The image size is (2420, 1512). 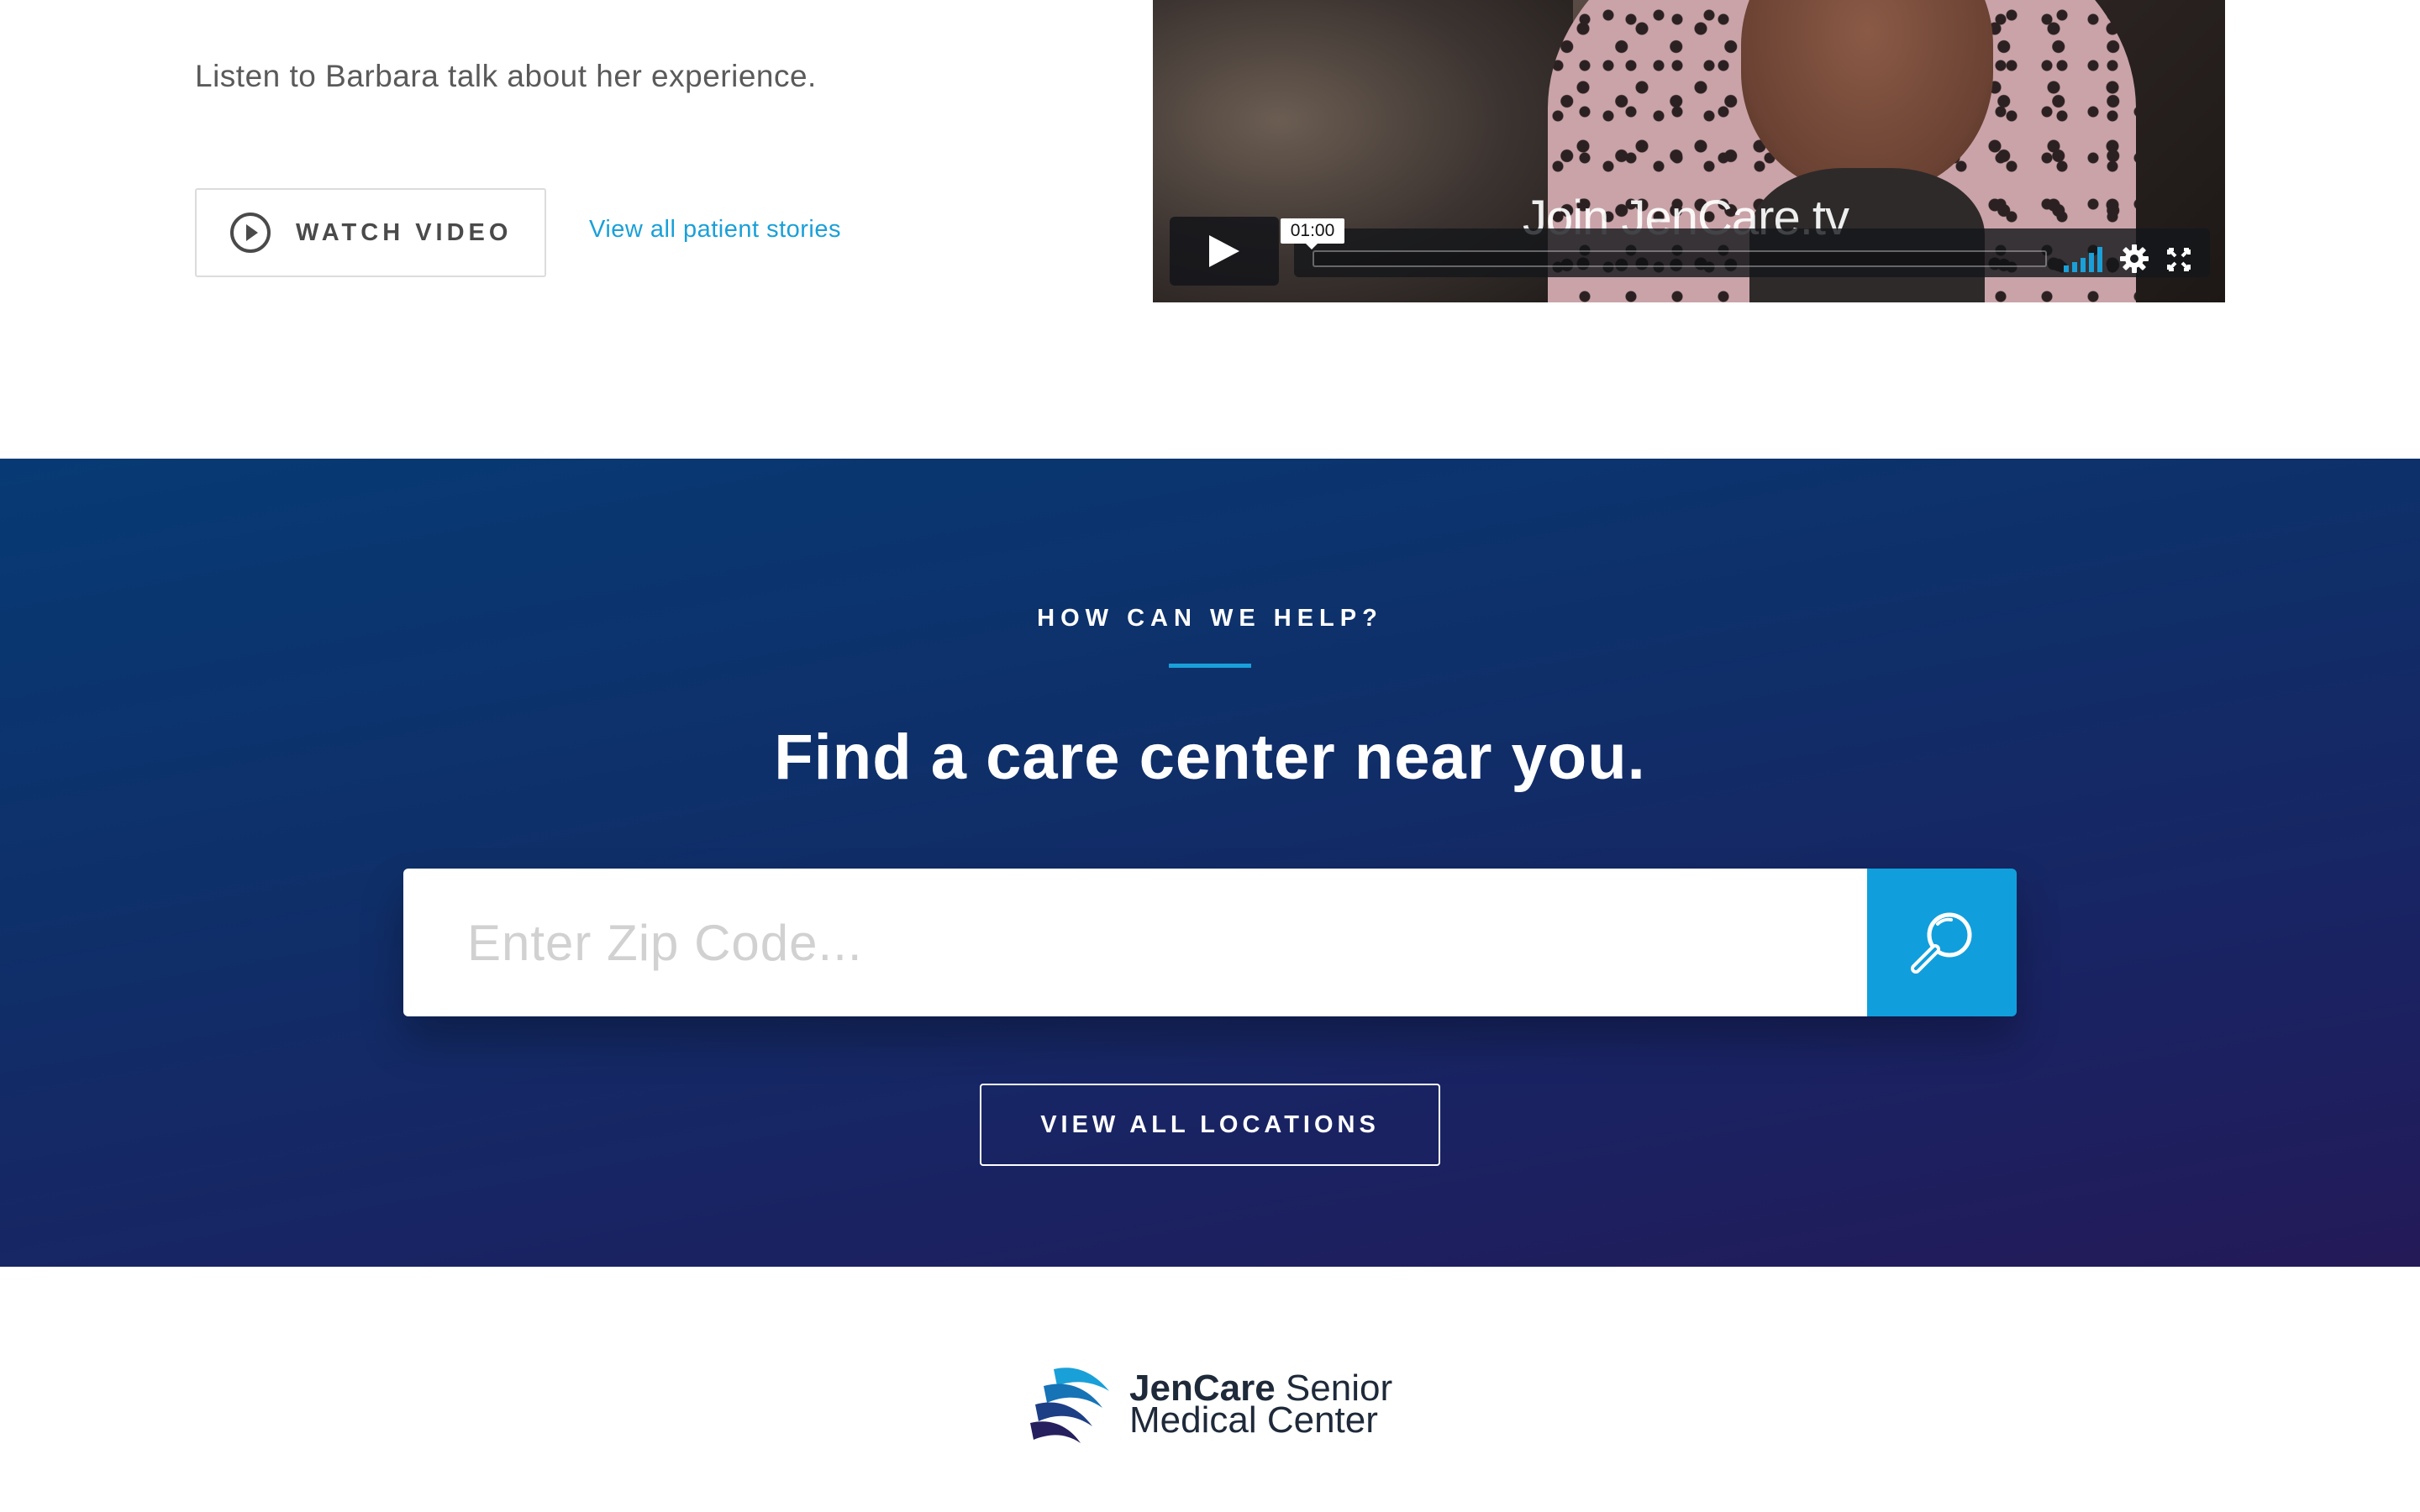 I want to click on video-time-tooltip: 01:00, so click(x=1313, y=233).